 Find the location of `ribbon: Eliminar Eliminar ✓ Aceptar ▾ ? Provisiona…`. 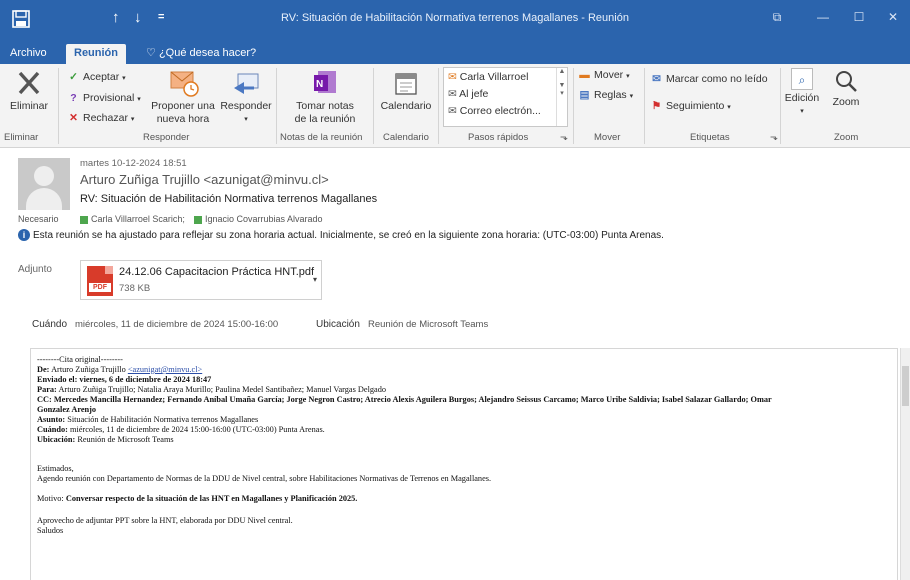

ribbon: Eliminar Eliminar ✓ Aceptar ▾ ? Provisiona… is located at coordinates (455, 106).